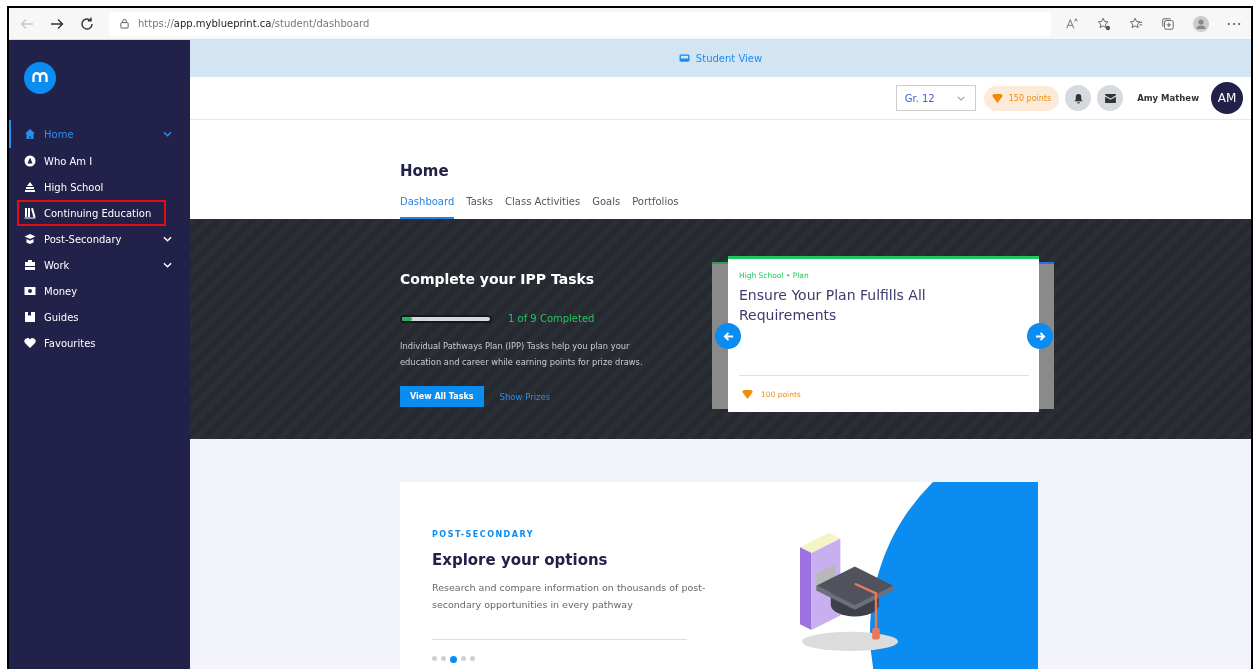 The width and height of the screenshot is (1257, 669). What do you see at coordinates (551, 318) in the screenshot?
I see `progress-label: 1 of 9 Completed` at bounding box center [551, 318].